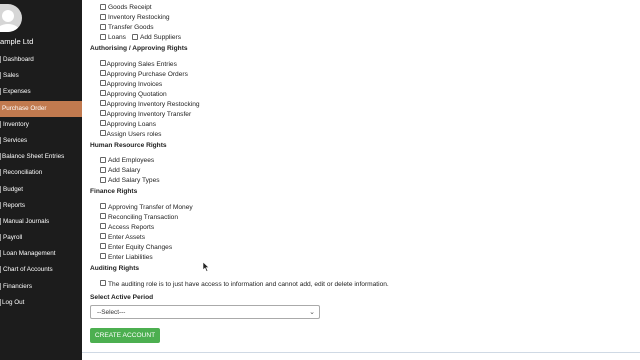  Describe the element at coordinates (23, 173) in the screenshot. I see `sidebar-item-label: Reconciliation` at that location.